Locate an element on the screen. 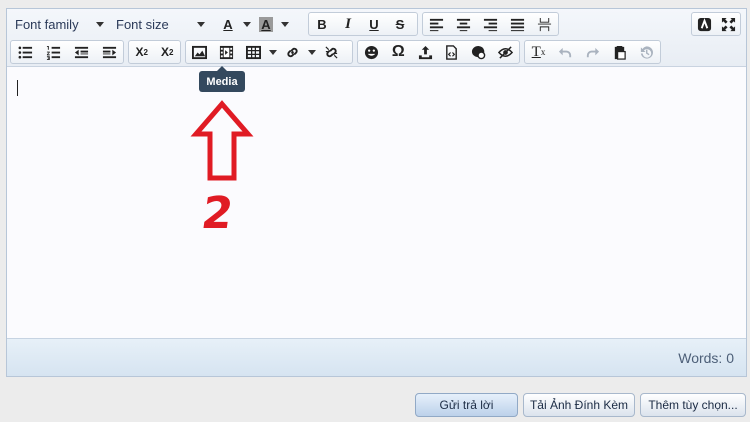 The width and height of the screenshot is (750, 422). omega-icon: Ω is located at coordinates (398, 51).